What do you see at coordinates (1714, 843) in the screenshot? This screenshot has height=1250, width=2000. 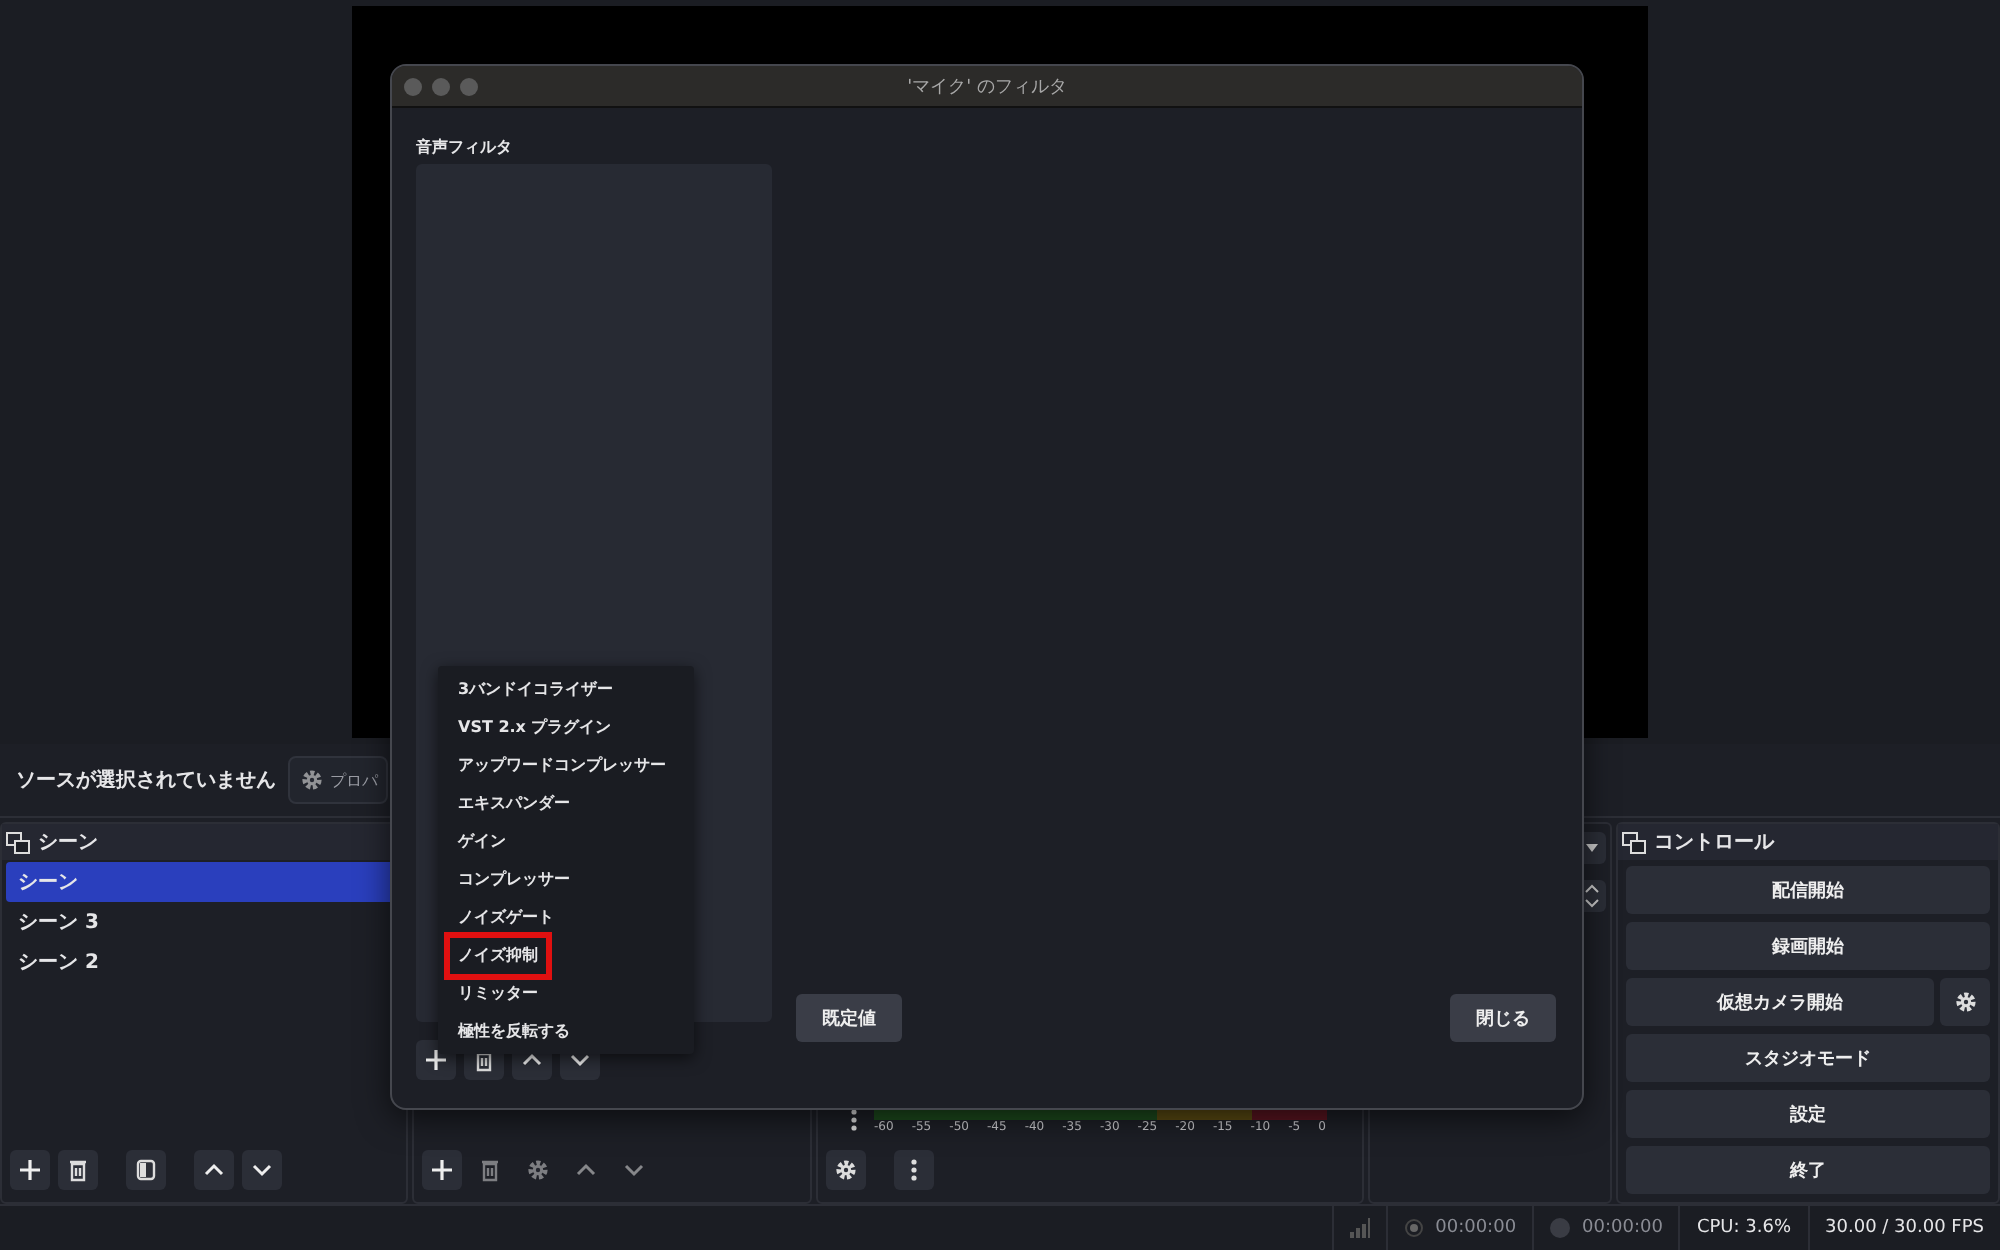 I see `panel-title: コントロール` at bounding box center [1714, 843].